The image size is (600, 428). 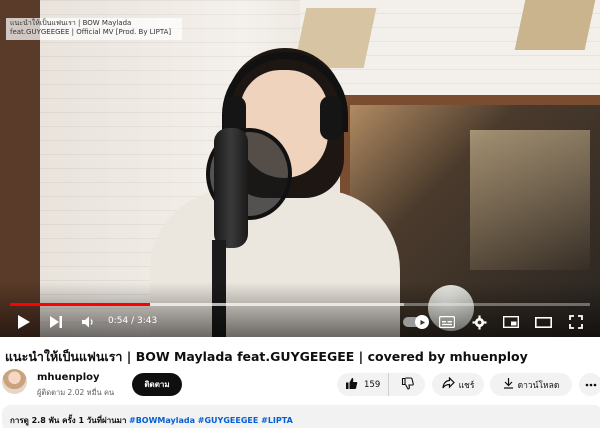 I want to click on dislike-button, so click(x=407, y=384).